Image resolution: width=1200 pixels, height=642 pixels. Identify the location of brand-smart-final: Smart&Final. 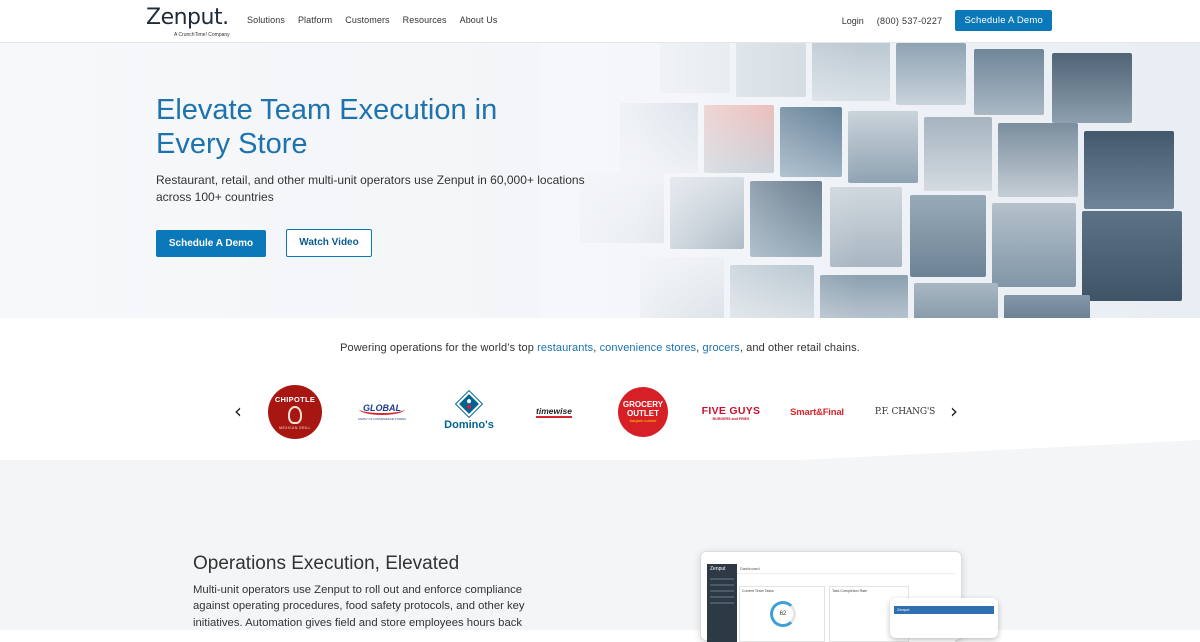
(817, 412).